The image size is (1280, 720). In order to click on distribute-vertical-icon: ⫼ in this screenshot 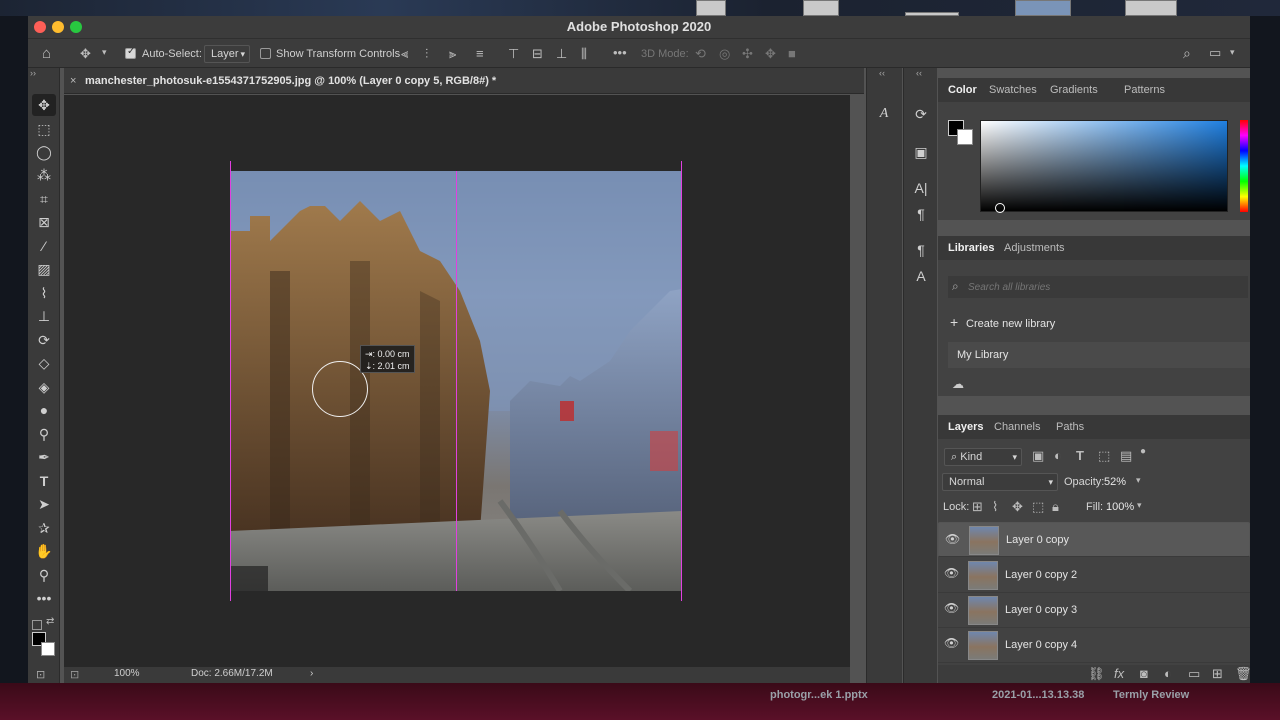, I will do `click(584, 54)`.